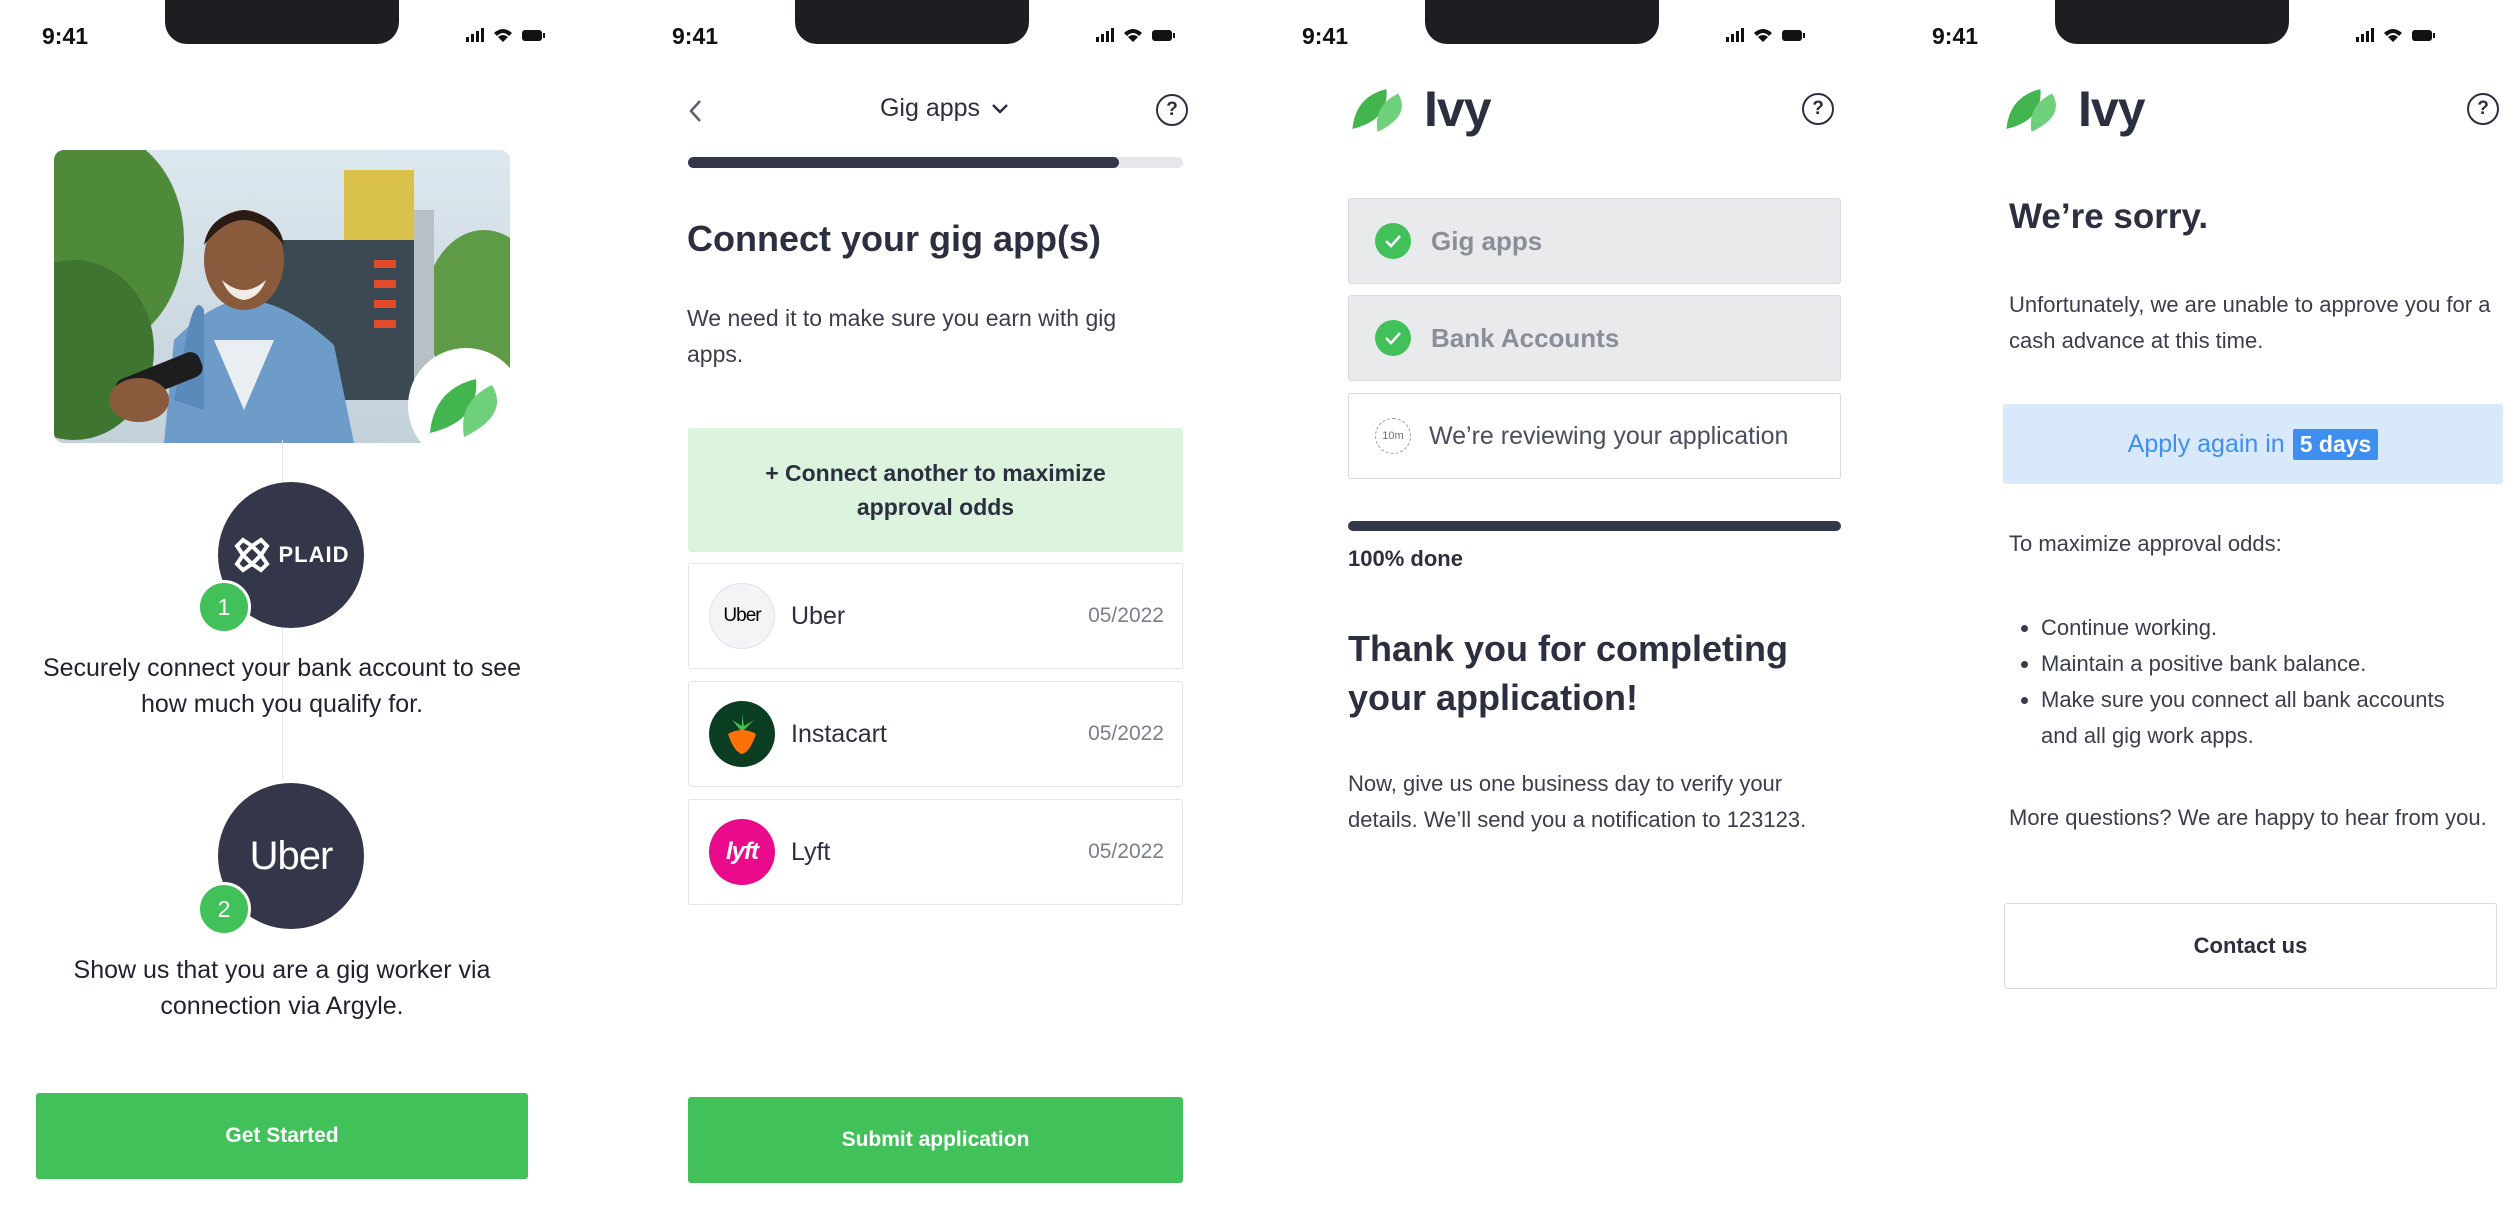 This screenshot has height=1218, width=2520. I want to click on leaf-badge, so click(466, 406).